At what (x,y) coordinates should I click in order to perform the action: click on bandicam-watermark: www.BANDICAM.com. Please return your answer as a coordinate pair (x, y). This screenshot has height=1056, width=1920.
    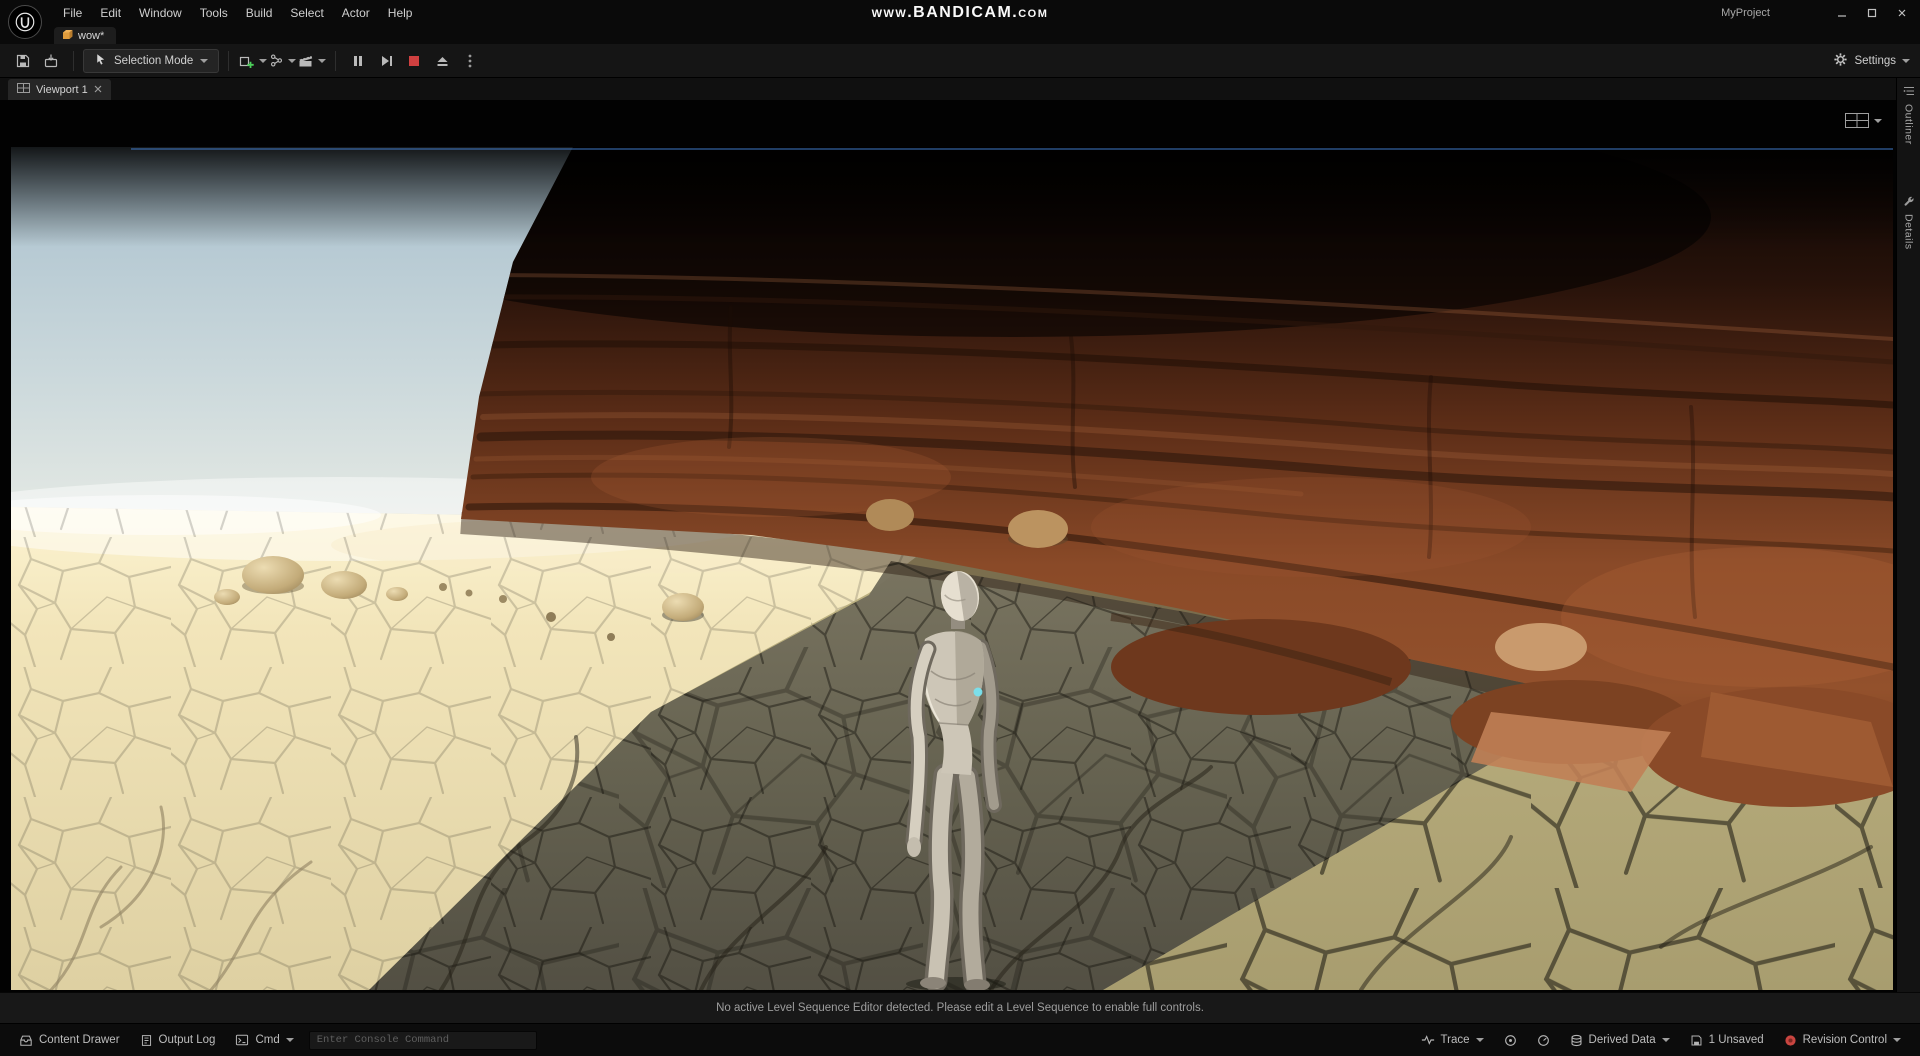
    Looking at the image, I should click on (960, 12).